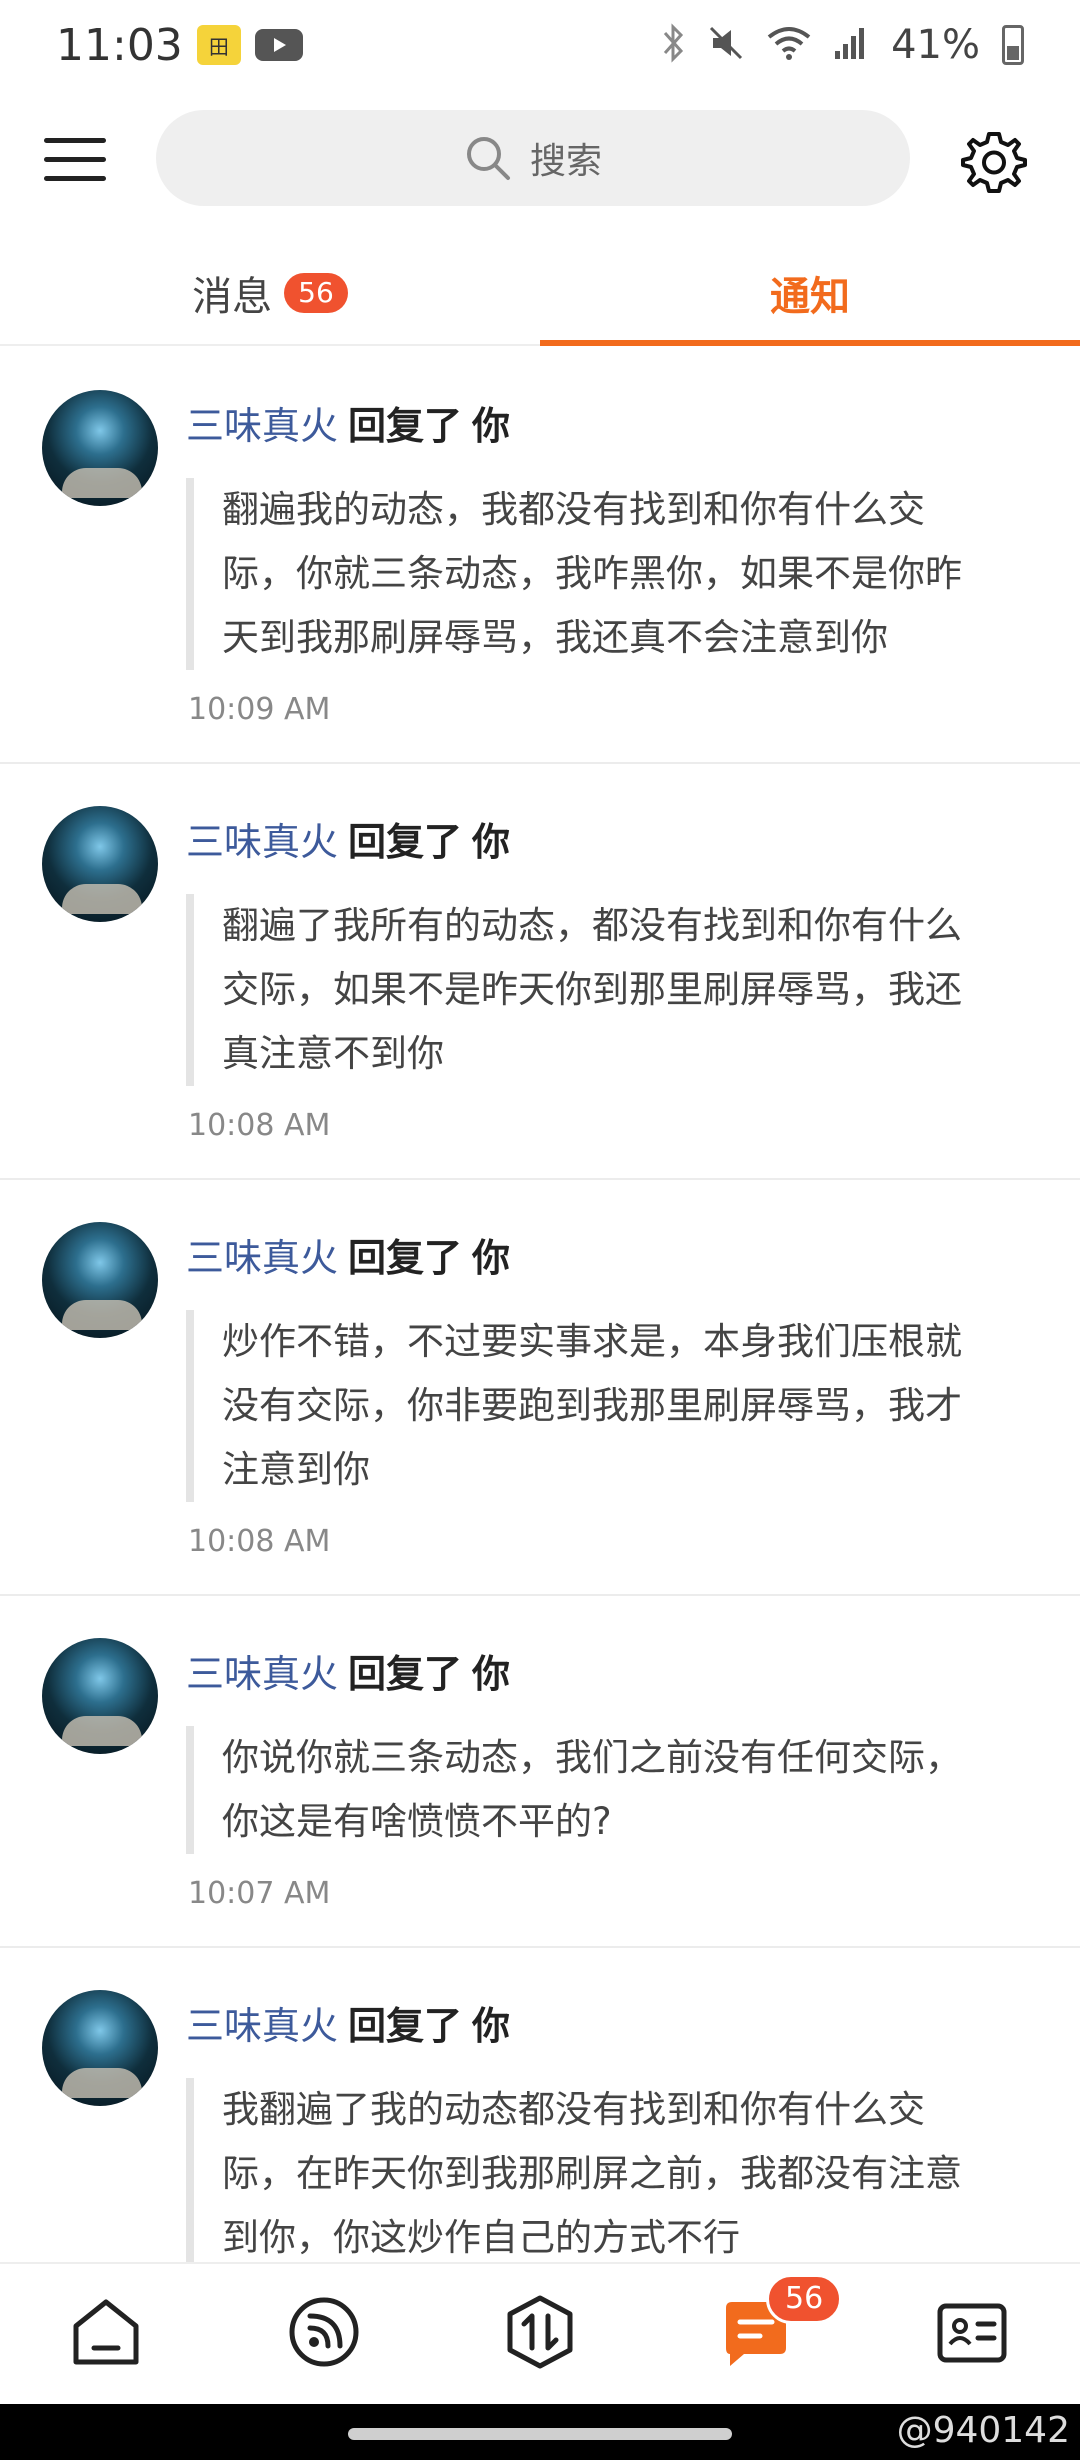 Image resolution: width=1080 pixels, height=2460 pixels. I want to click on nav-home, so click(106, 2332).